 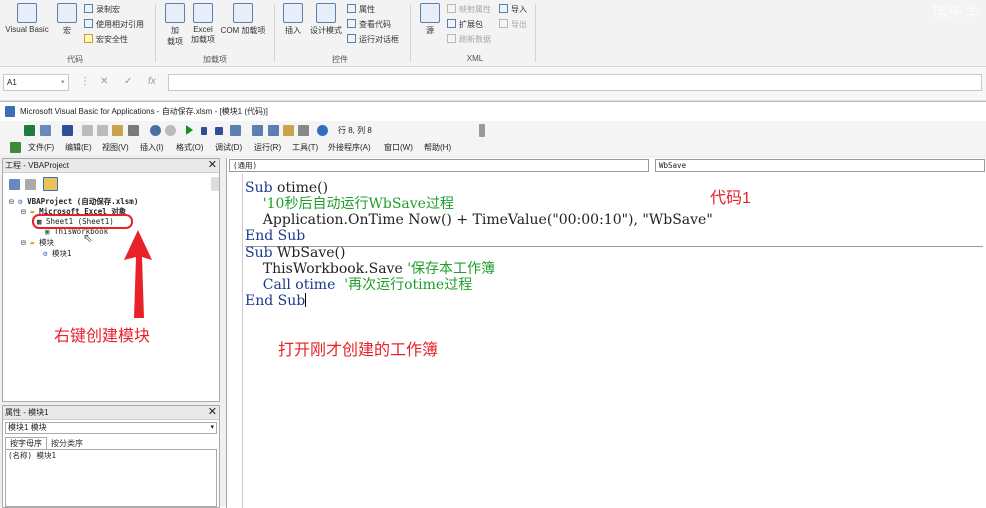 What do you see at coordinates (288, 130) in the screenshot?
I see `object-browser-icon` at bounding box center [288, 130].